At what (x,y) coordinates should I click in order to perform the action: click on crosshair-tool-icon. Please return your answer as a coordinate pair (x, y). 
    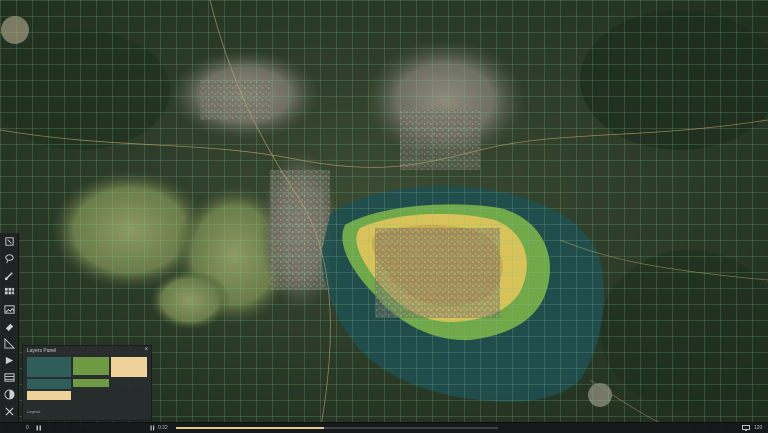
    Looking at the image, I should click on (9, 411).